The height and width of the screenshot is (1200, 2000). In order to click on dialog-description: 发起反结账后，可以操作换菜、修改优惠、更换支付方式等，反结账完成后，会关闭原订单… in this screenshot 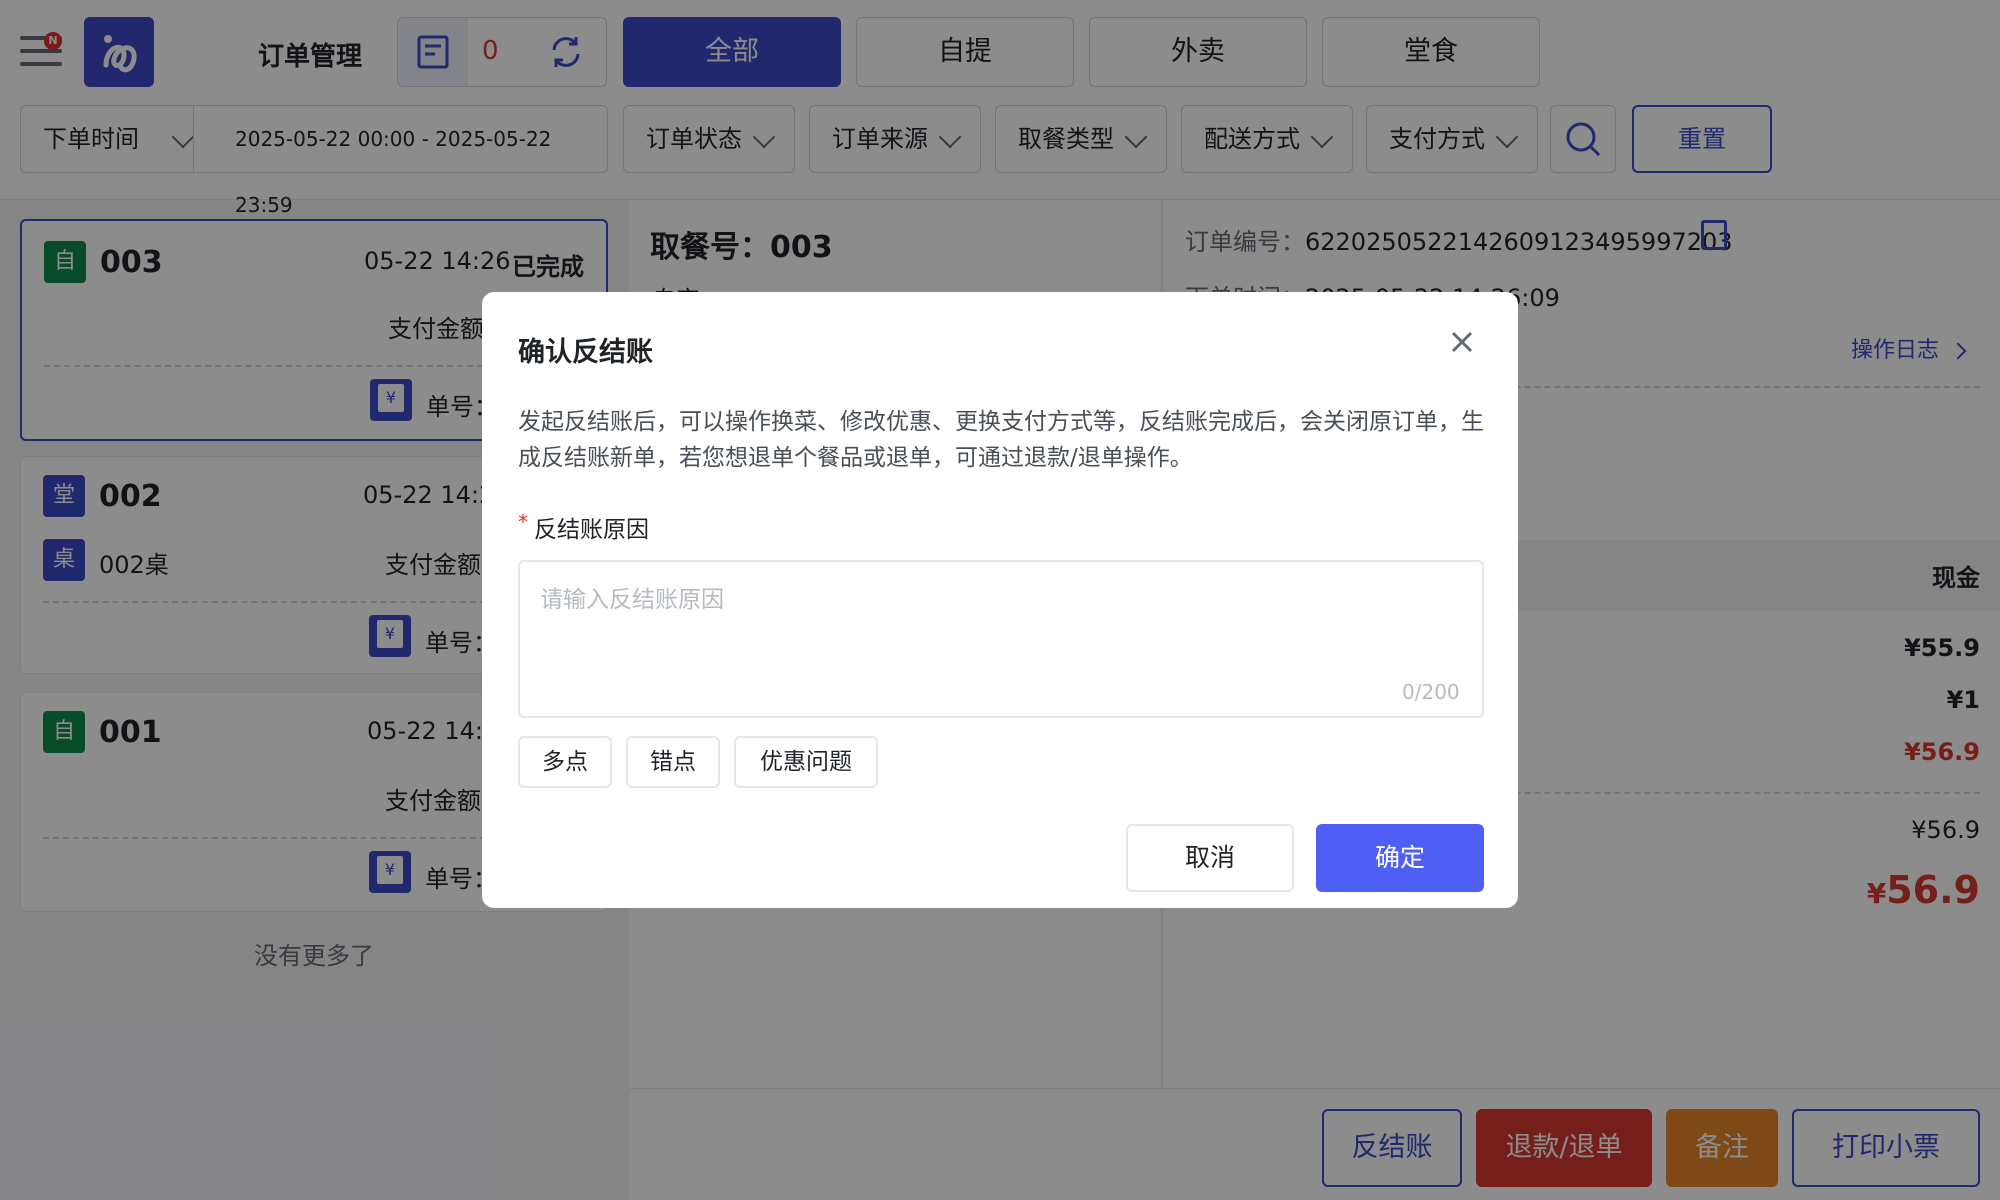, I will do `click(1001, 440)`.